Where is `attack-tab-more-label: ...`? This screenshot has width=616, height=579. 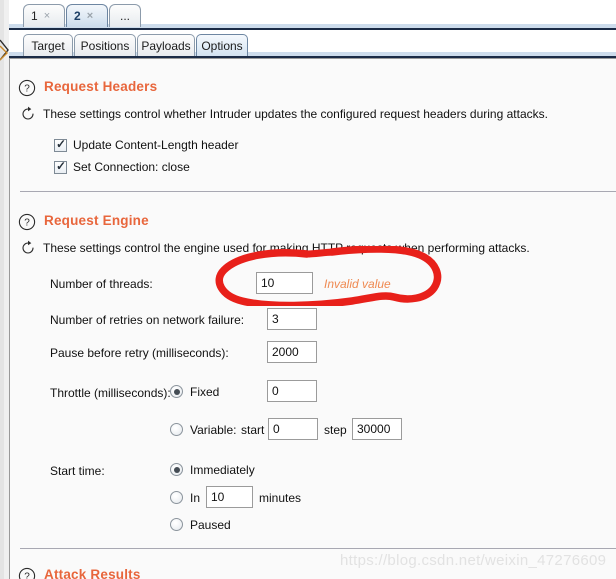
attack-tab-more-label: ... is located at coordinates (124, 16).